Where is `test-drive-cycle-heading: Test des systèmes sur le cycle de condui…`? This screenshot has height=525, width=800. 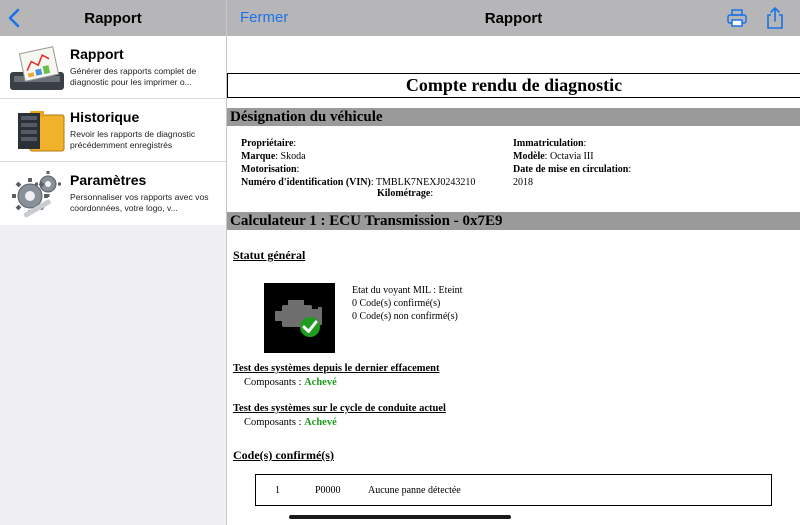 test-drive-cycle-heading: Test des systèmes sur le cycle de condui… is located at coordinates (339, 408).